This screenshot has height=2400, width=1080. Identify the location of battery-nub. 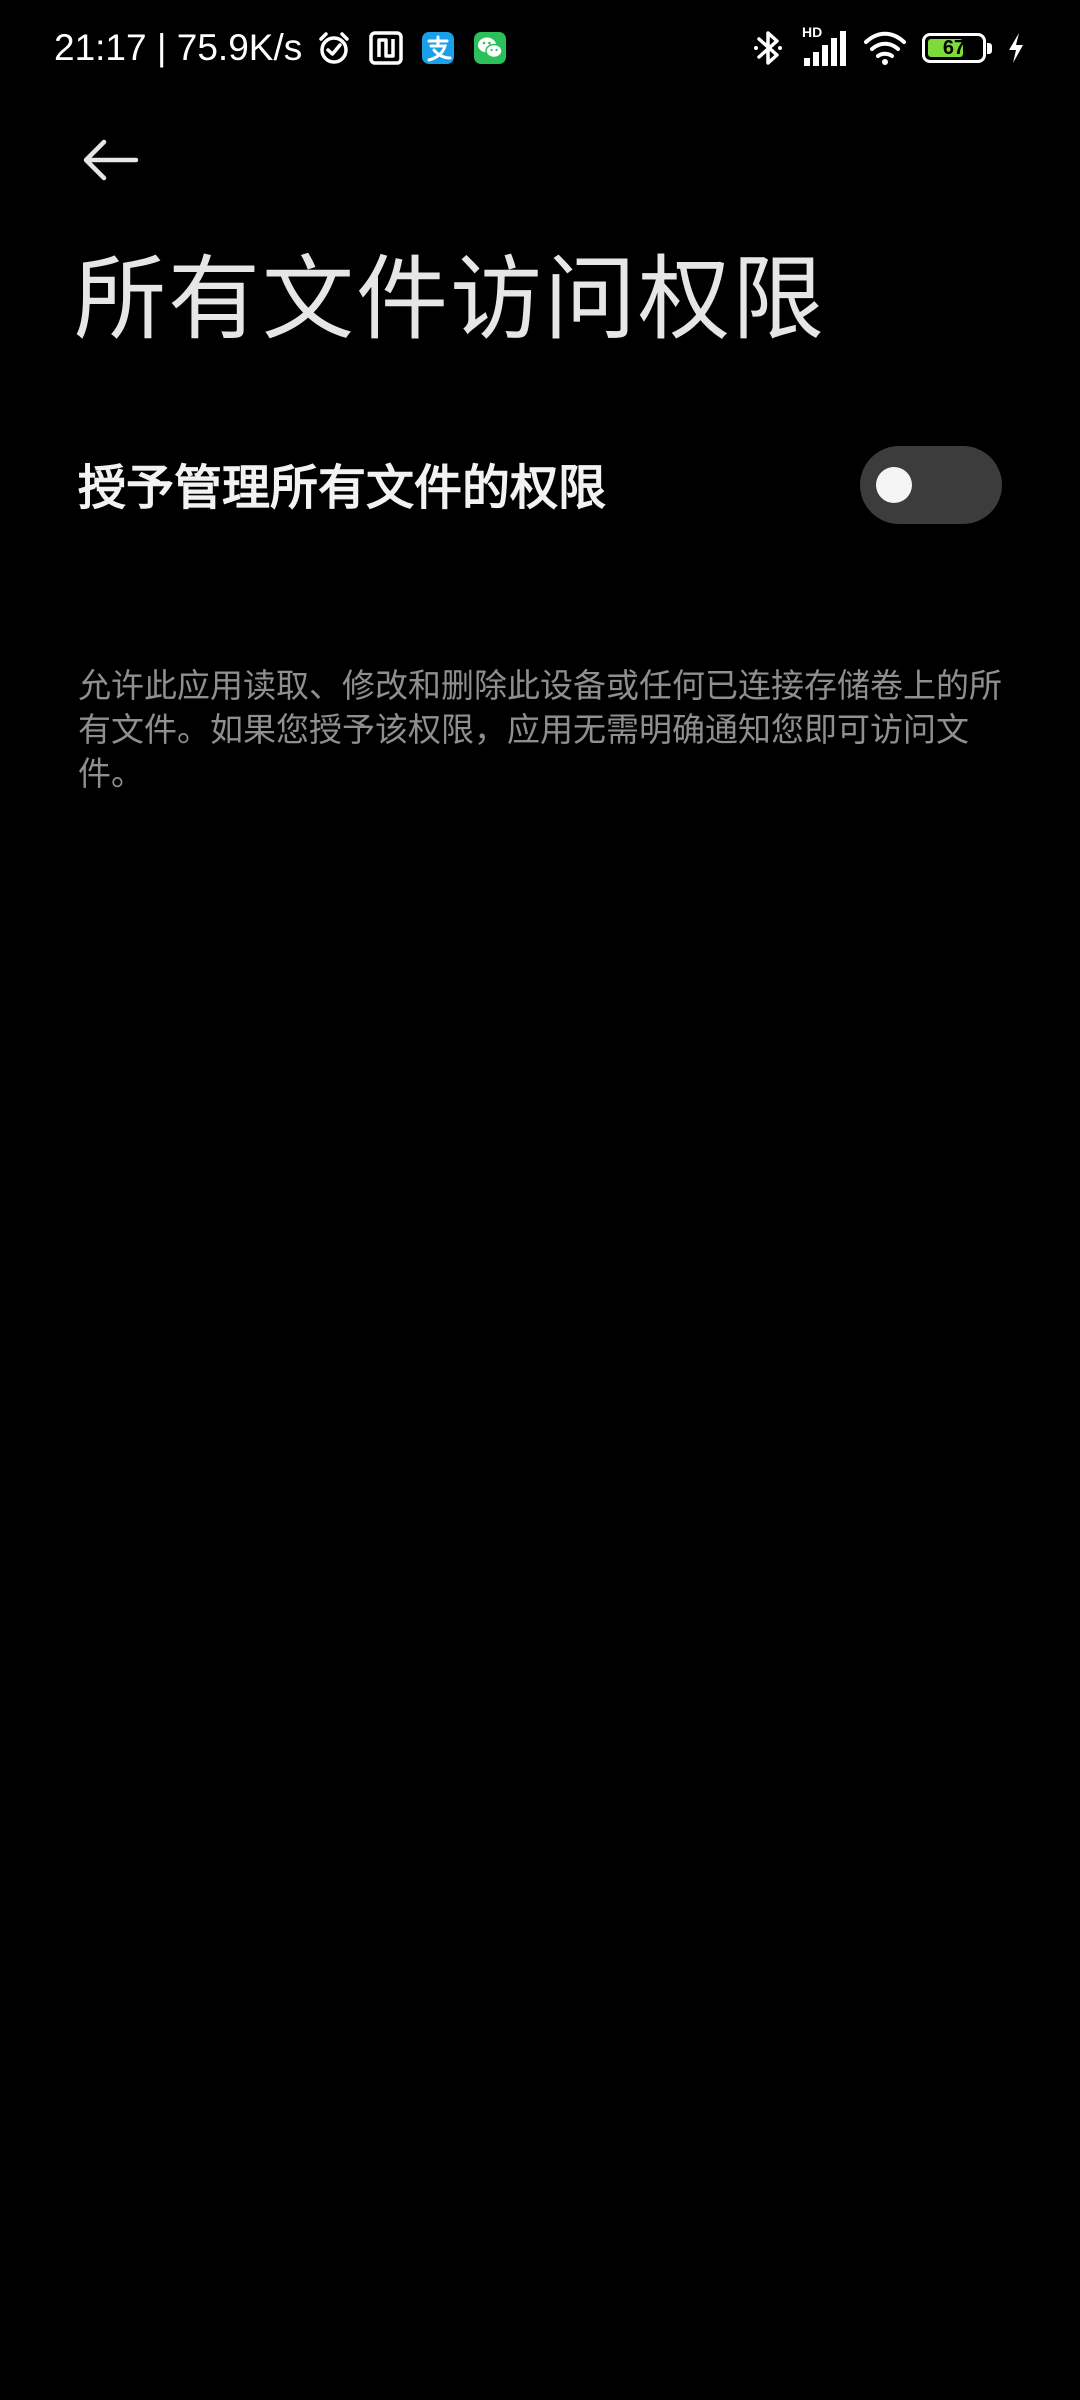
(989, 48).